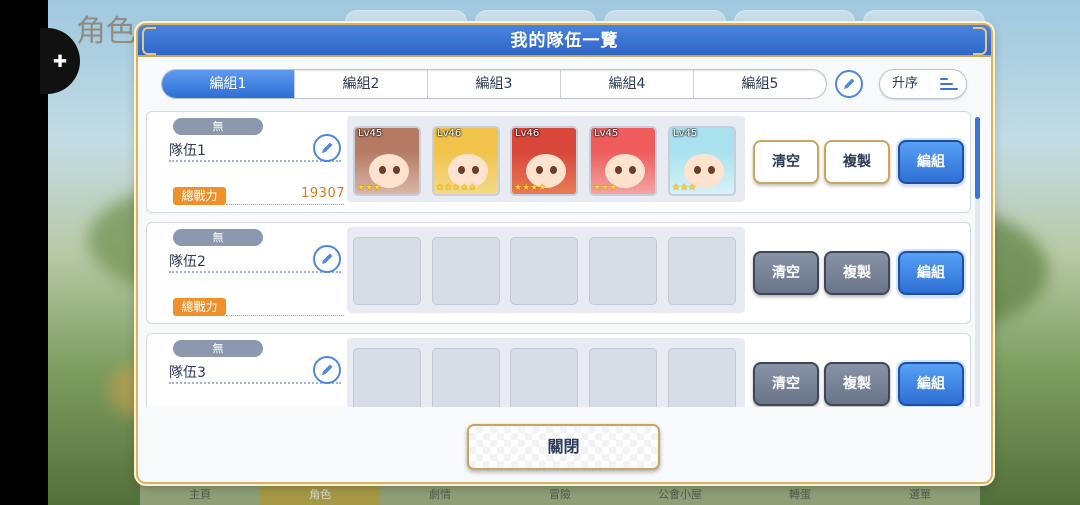  What do you see at coordinates (228, 84) in the screenshot?
I see `tab-group-1: 編組1` at bounding box center [228, 84].